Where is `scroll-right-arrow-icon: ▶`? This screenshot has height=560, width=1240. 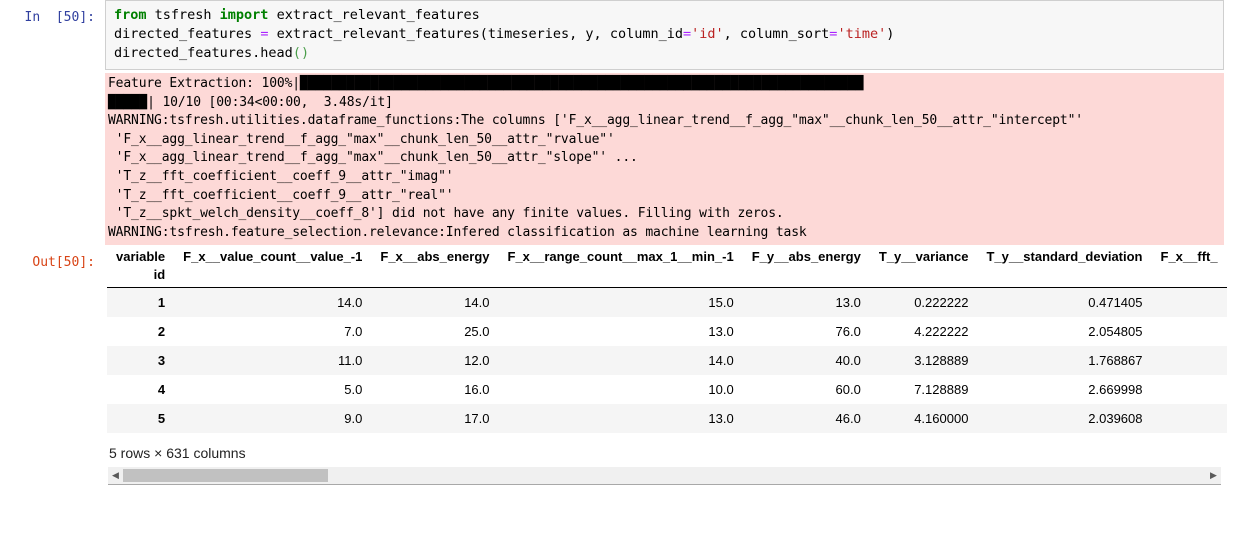 scroll-right-arrow-icon: ▶ is located at coordinates (1213, 475).